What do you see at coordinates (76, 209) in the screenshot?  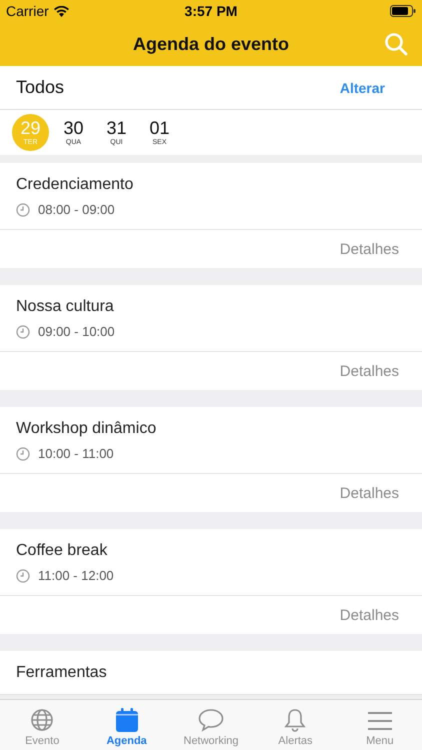 I see `session-time: 08:00 - 09:00` at bounding box center [76, 209].